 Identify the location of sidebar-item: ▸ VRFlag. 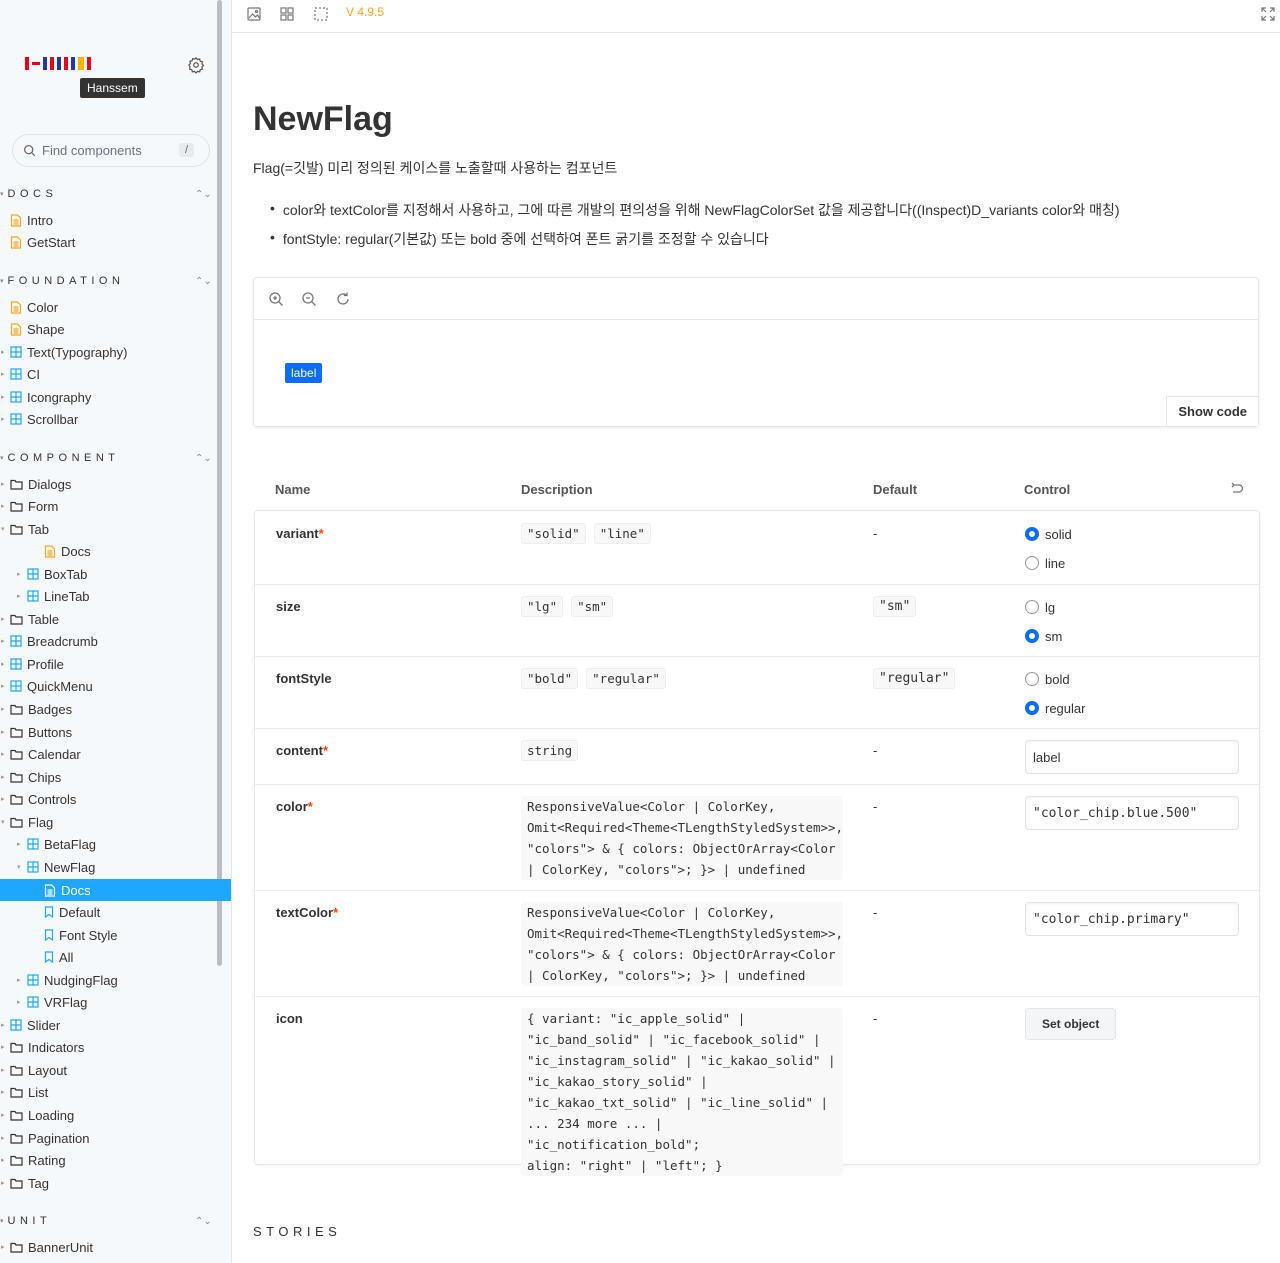
(115, 1002).